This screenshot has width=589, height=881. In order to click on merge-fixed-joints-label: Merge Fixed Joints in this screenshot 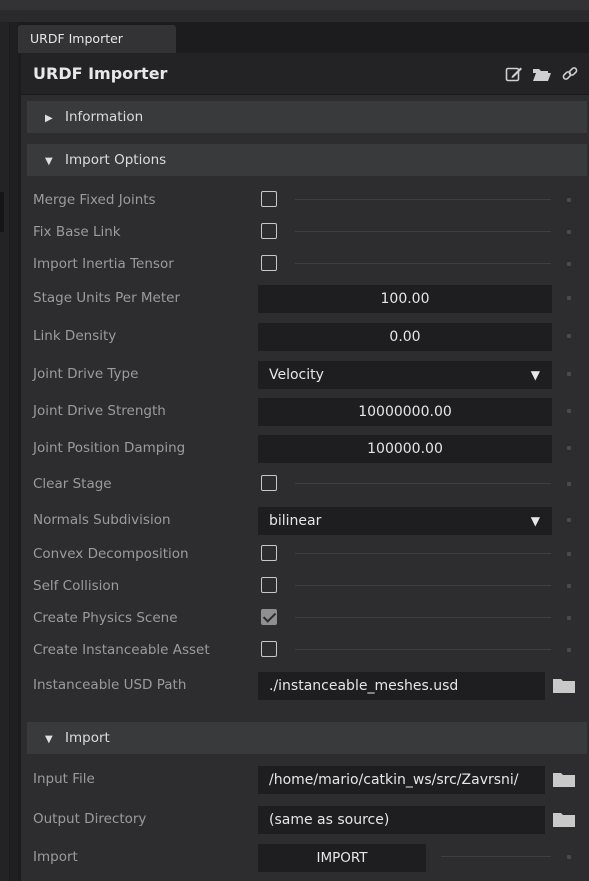, I will do `click(94, 200)`.